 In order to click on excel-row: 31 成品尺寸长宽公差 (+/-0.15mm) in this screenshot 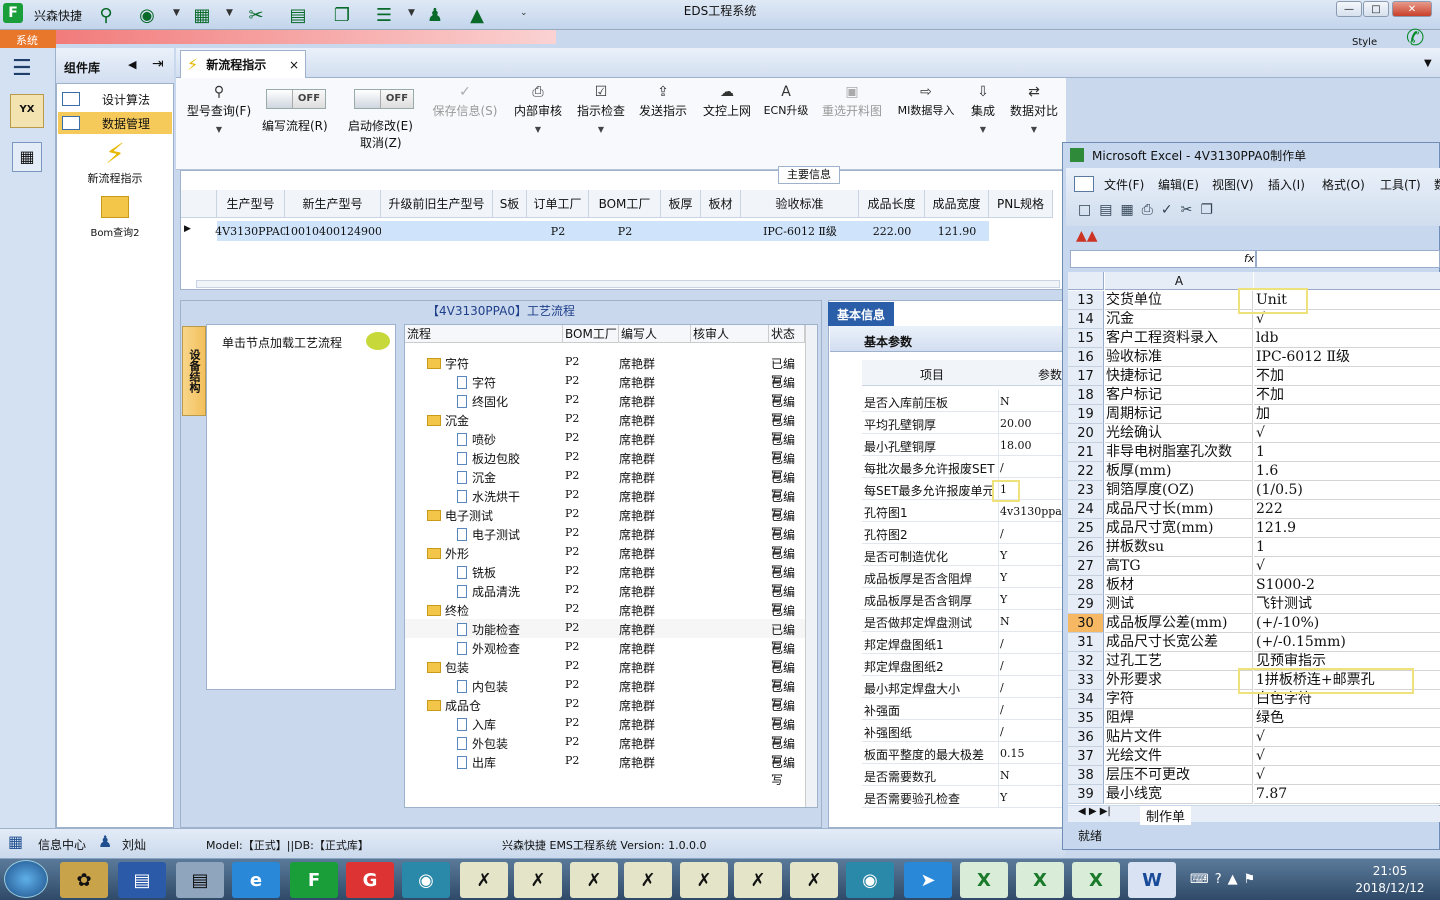, I will do `click(1254, 642)`.